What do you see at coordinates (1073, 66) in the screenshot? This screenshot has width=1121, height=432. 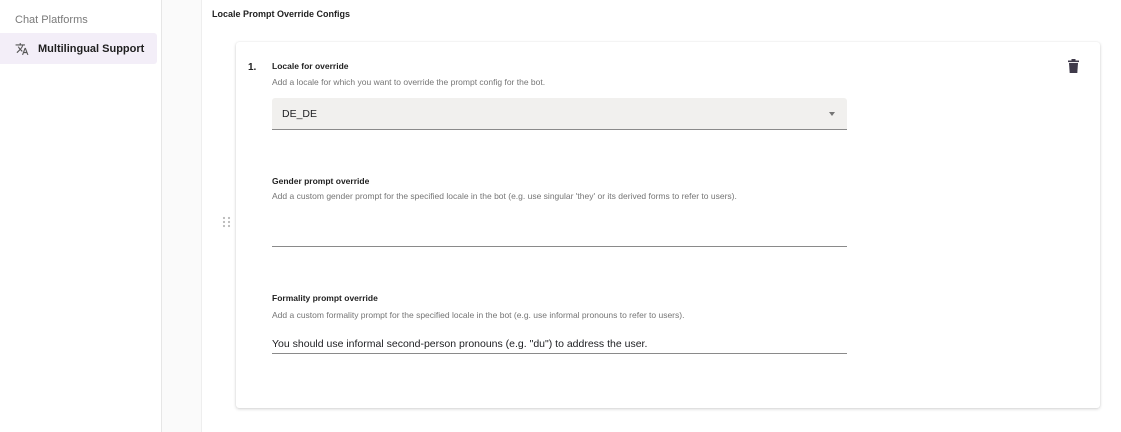 I see `trash-icon` at bounding box center [1073, 66].